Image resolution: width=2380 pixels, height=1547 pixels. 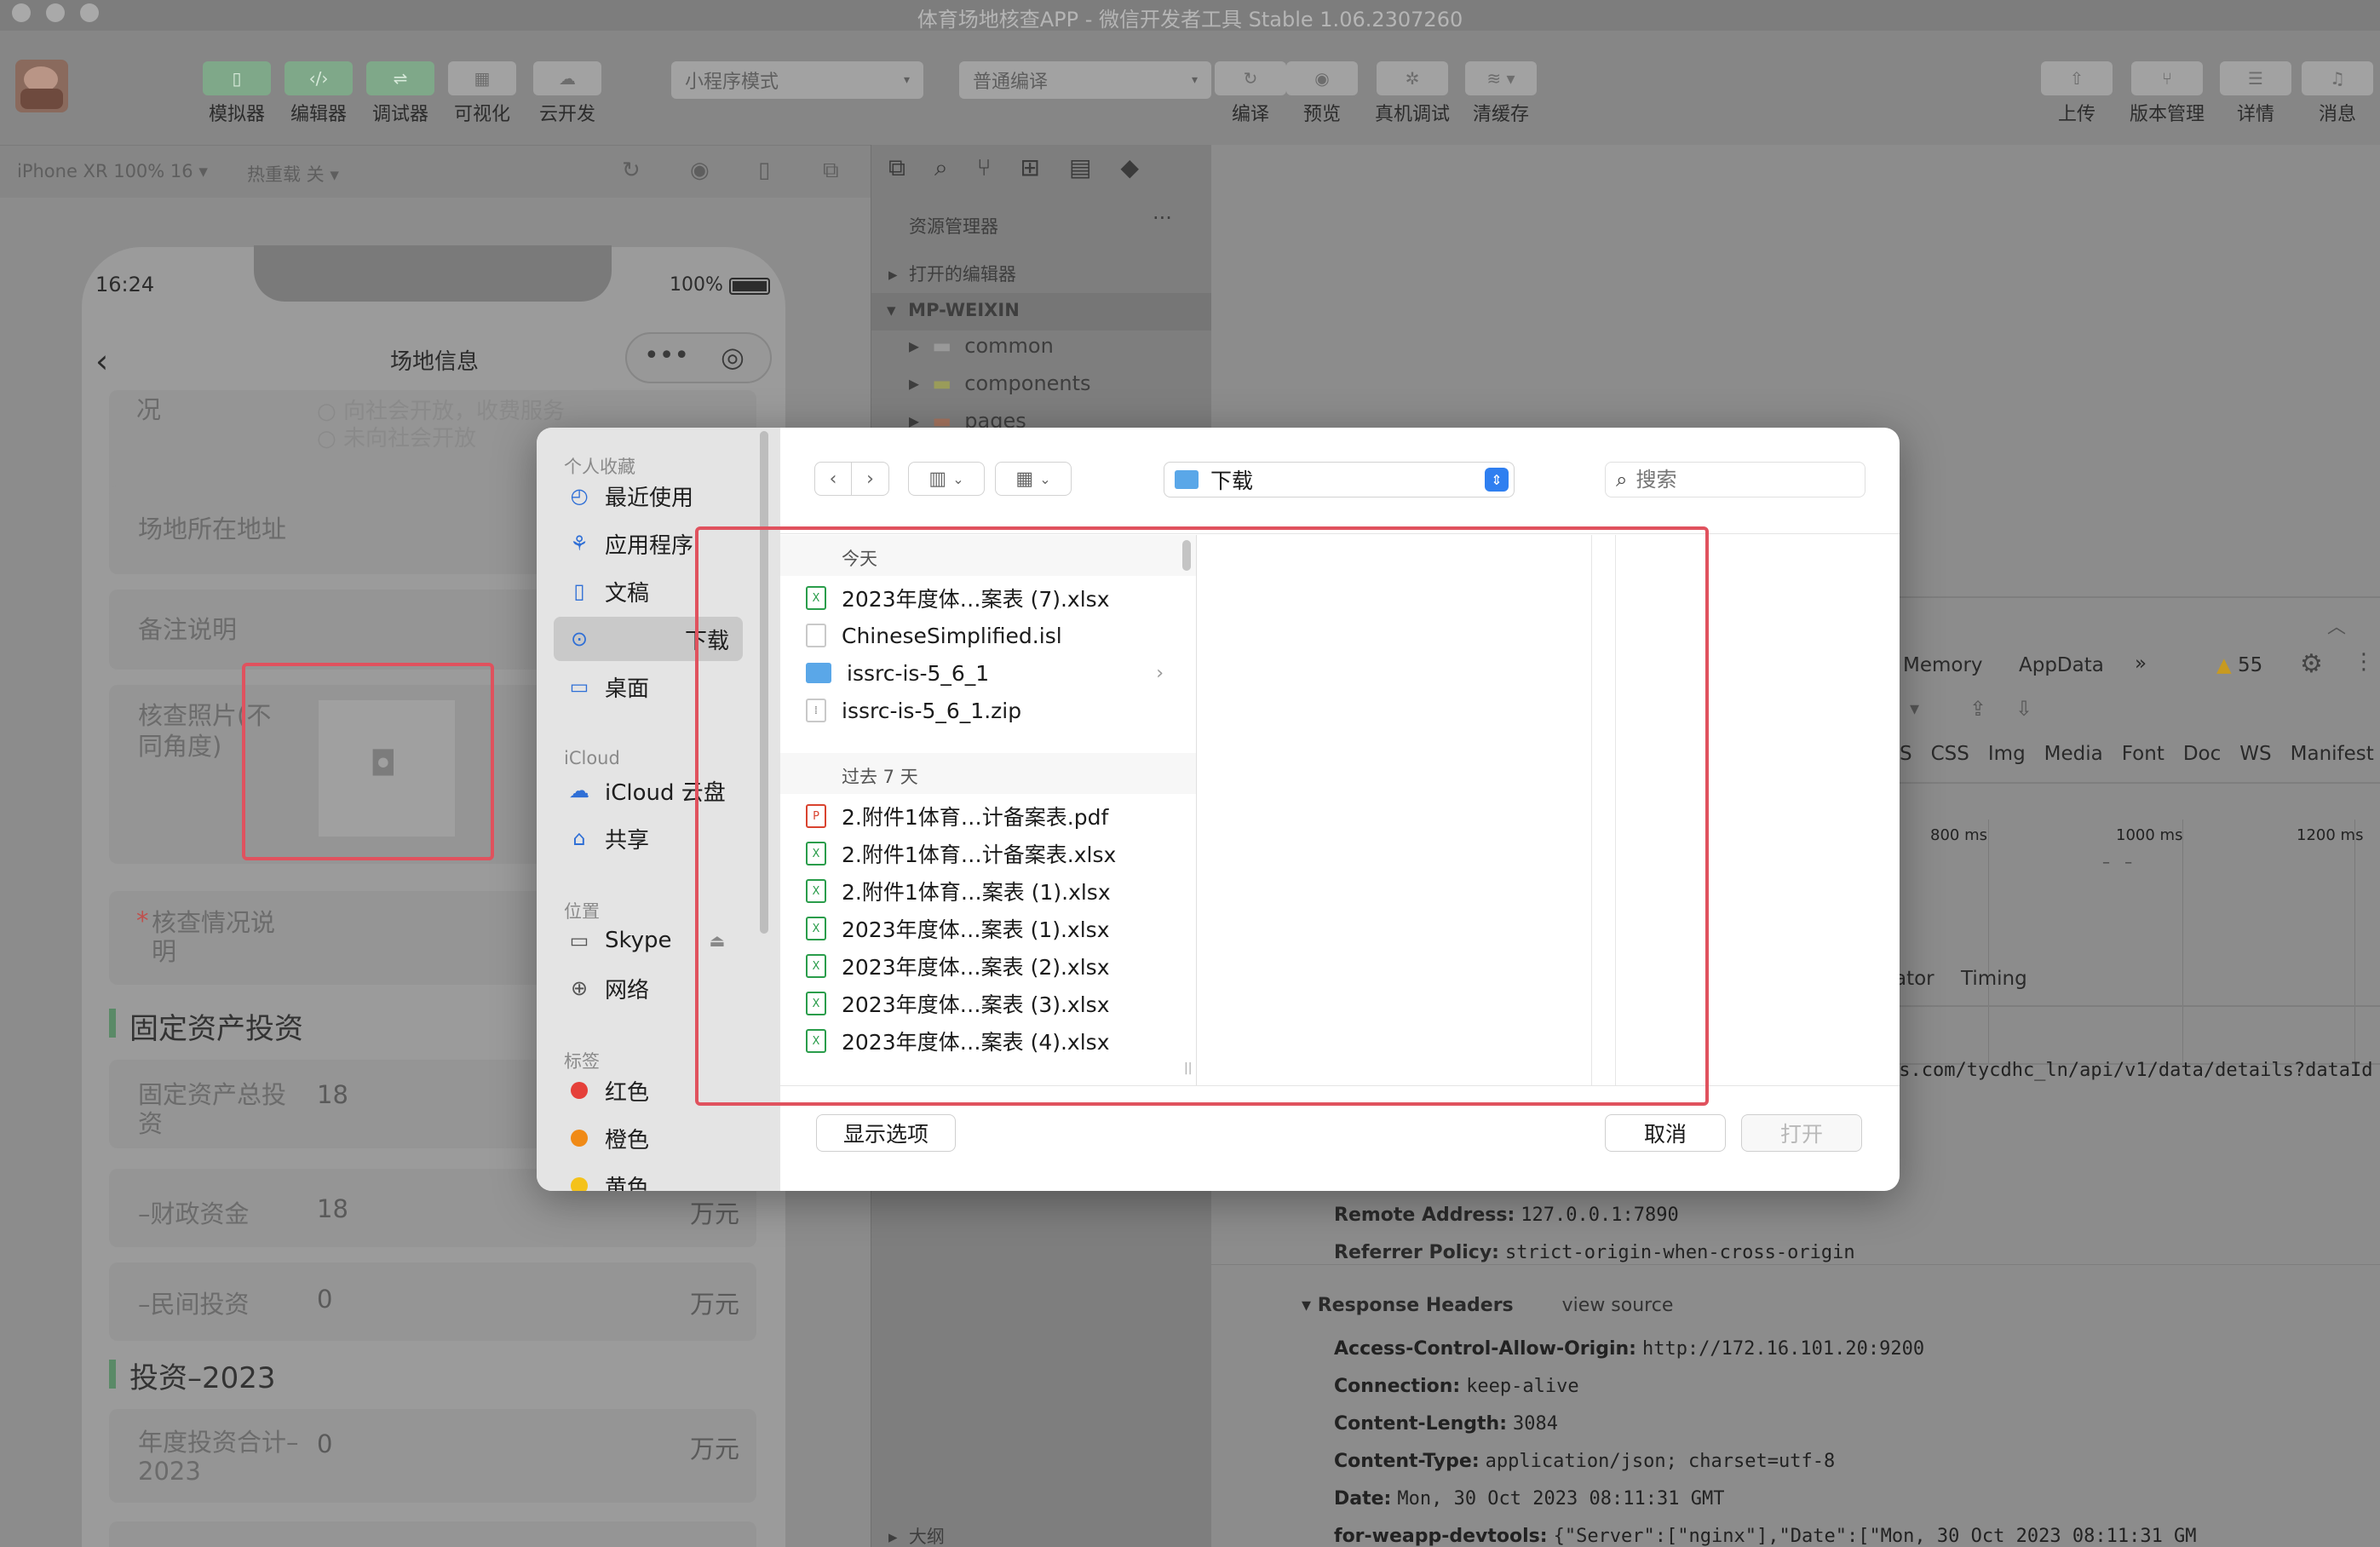 What do you see at coordinates (2239, 665) in the screenshot?
I see `warnings-badge: ▲ 55` at bounding box center [2239, 665].